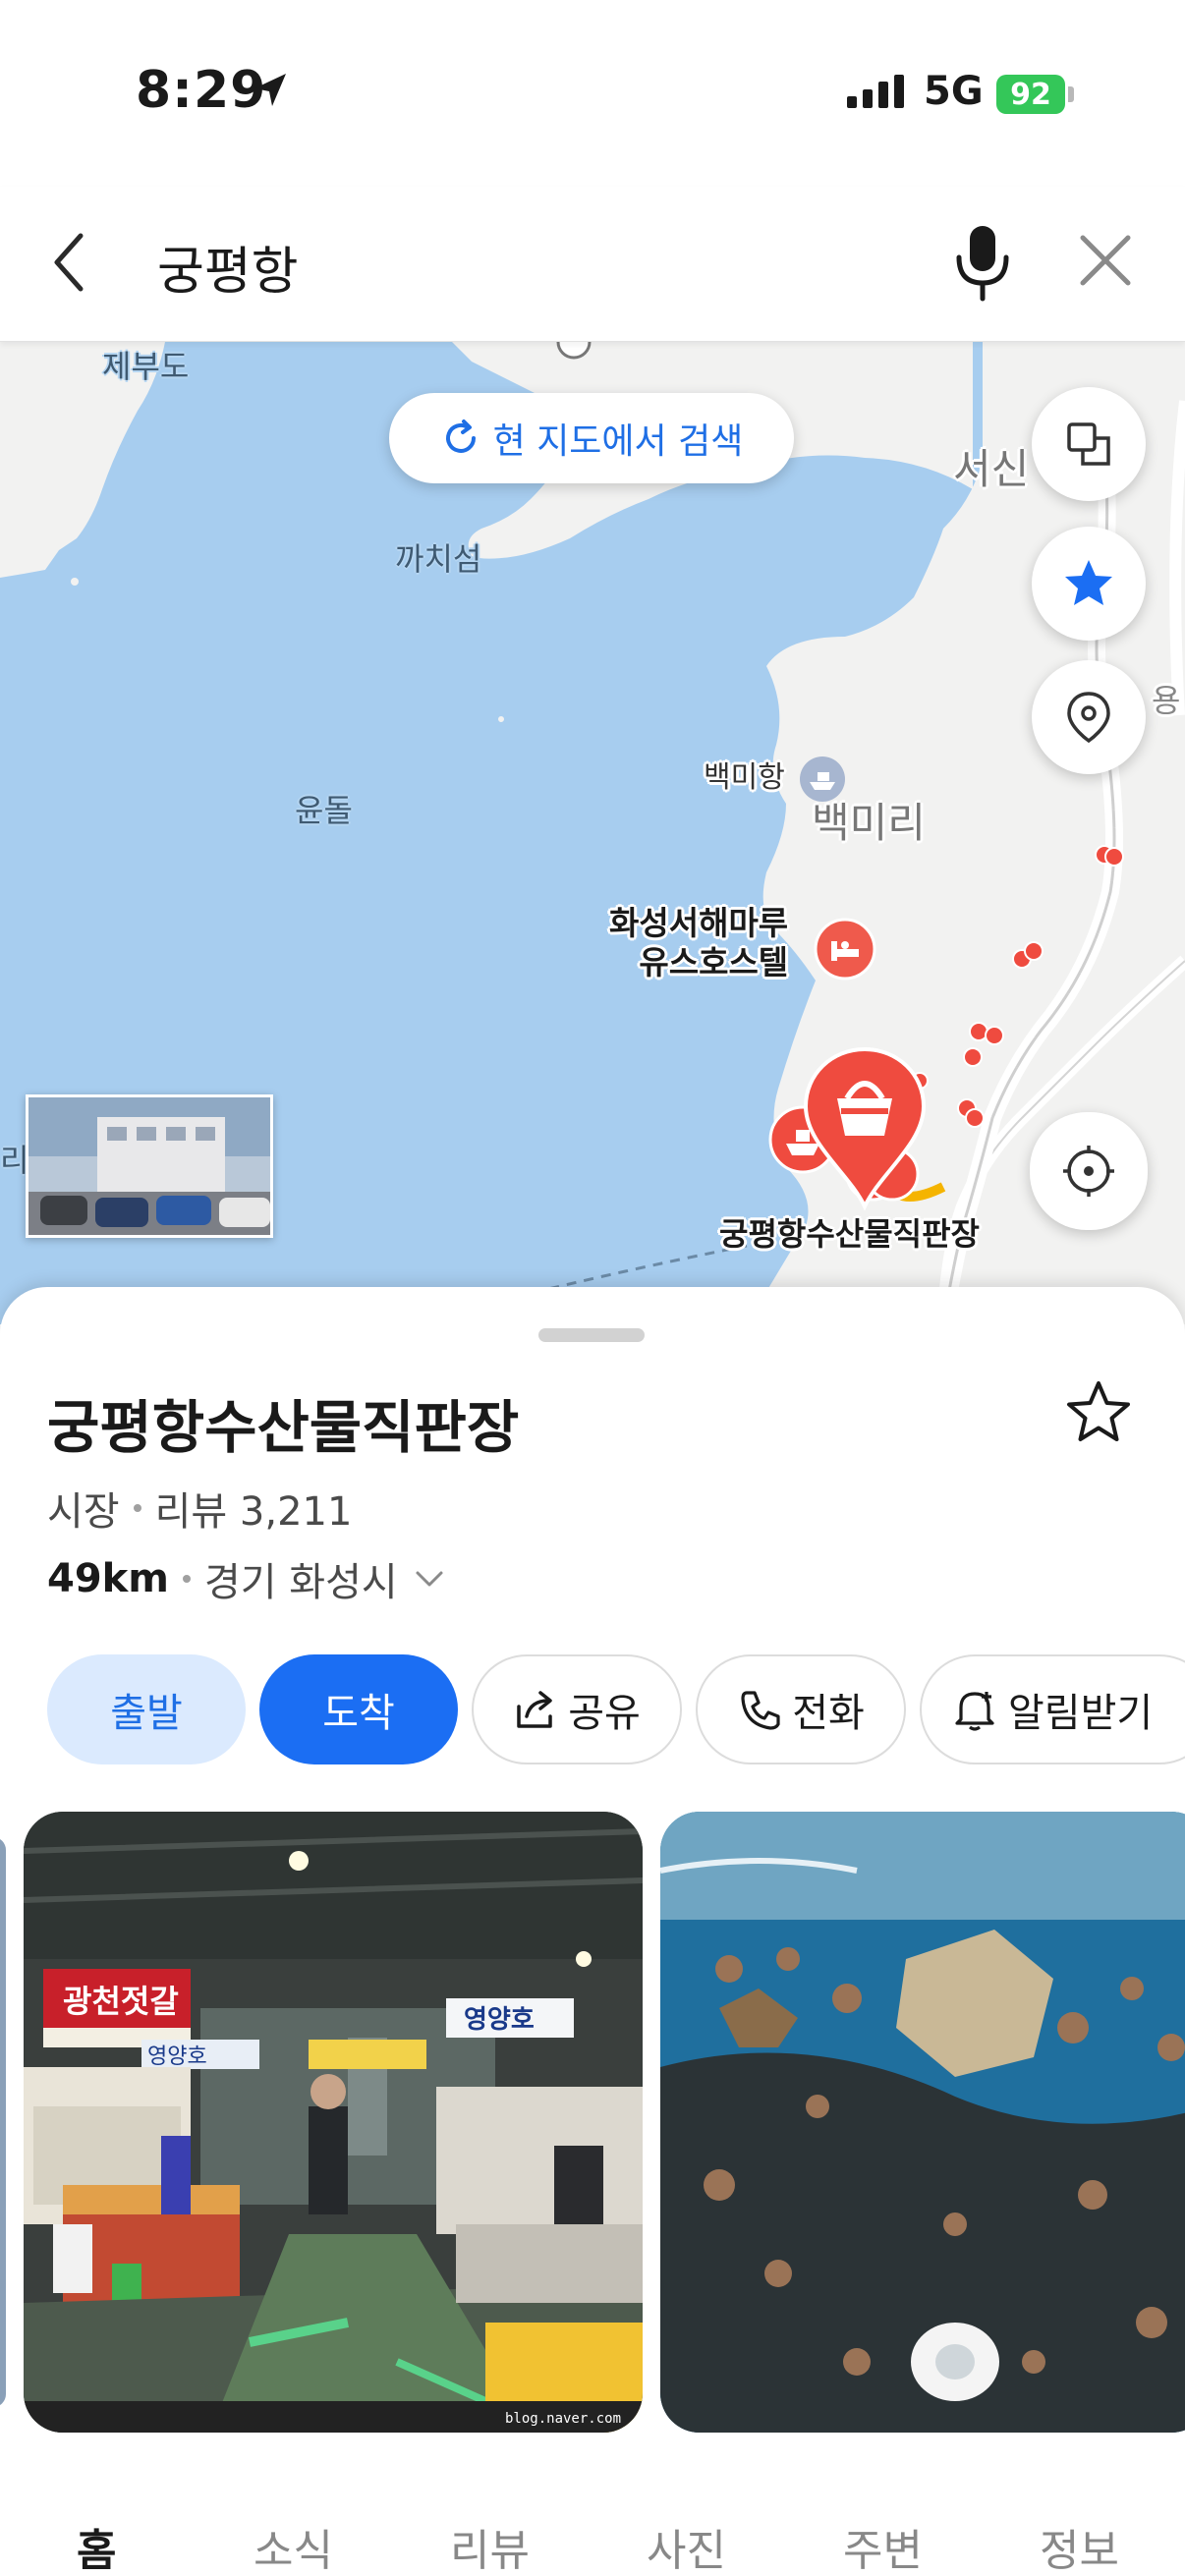 The width and height of the screenshot is (1185, 2576). I want to click on microphone-icon, so click(983, 263).